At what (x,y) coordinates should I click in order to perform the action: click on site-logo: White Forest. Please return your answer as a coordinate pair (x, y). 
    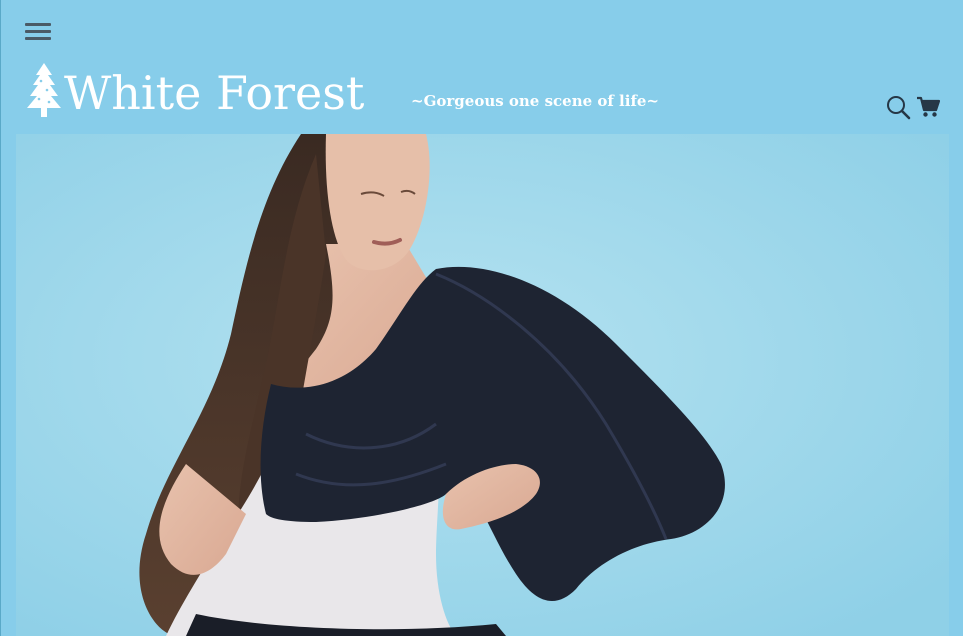
    Looking at the image, I should click on (194, 90).